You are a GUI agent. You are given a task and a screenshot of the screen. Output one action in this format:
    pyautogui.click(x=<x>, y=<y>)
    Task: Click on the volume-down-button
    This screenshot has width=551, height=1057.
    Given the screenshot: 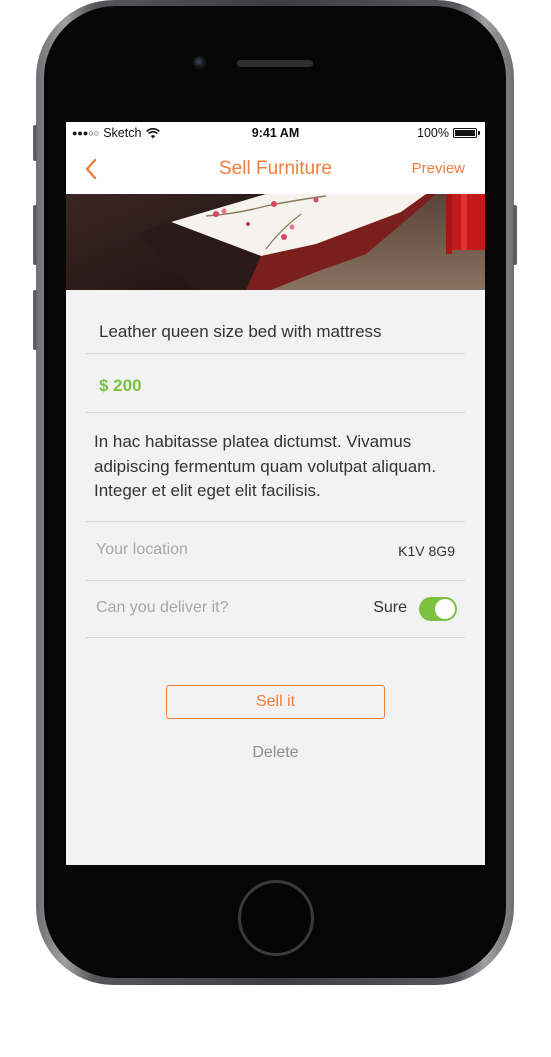 What is the action you would take?
    pyautogui.click(x=35, y=320)
    